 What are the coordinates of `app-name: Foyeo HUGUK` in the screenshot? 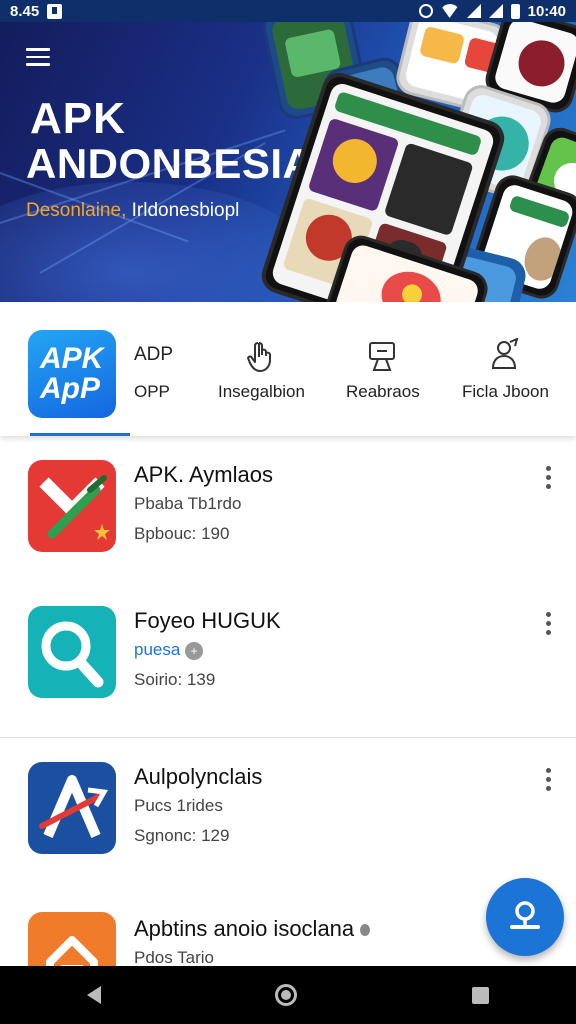 It's located at (207, 621).